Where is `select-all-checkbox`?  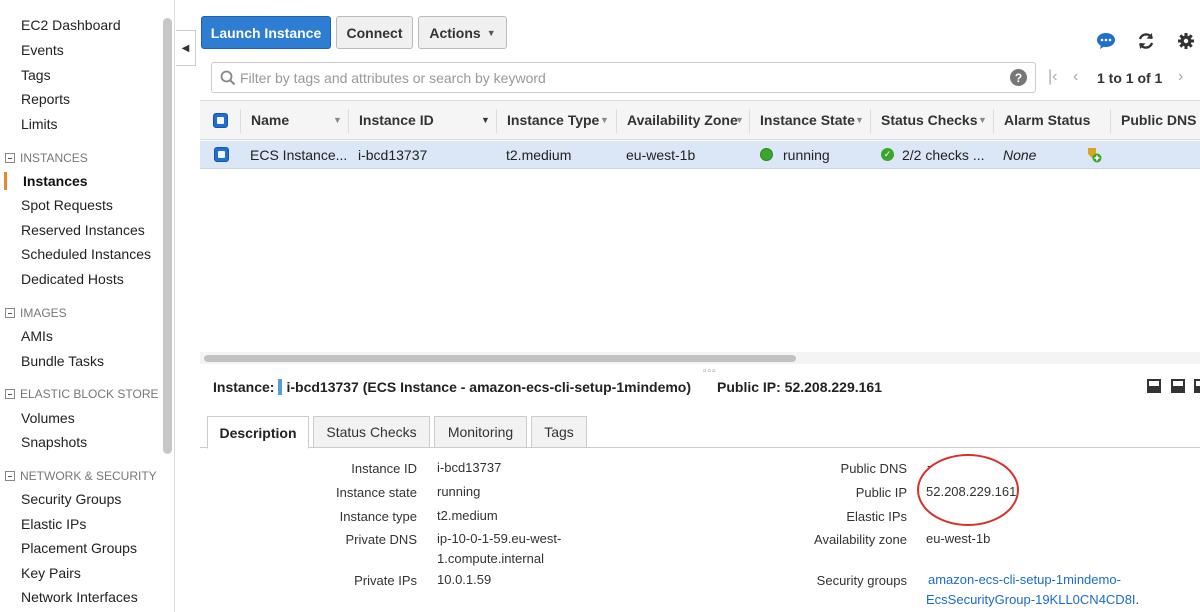 select-all-checkbox is located at coordinates (220, 120).